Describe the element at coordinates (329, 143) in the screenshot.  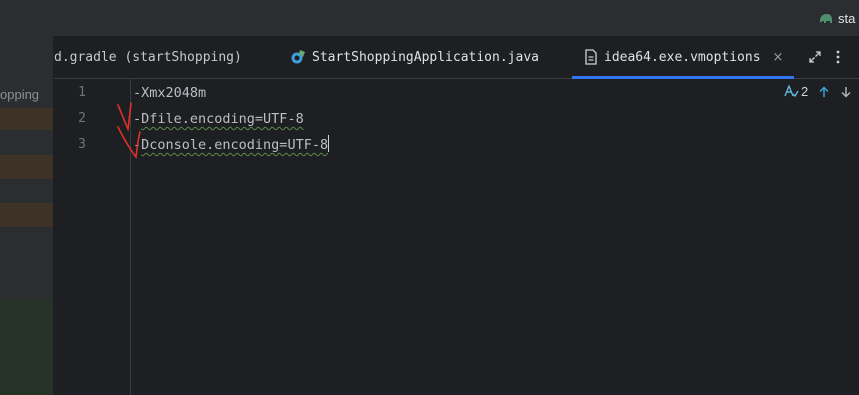
I see `text-caret` at that location.